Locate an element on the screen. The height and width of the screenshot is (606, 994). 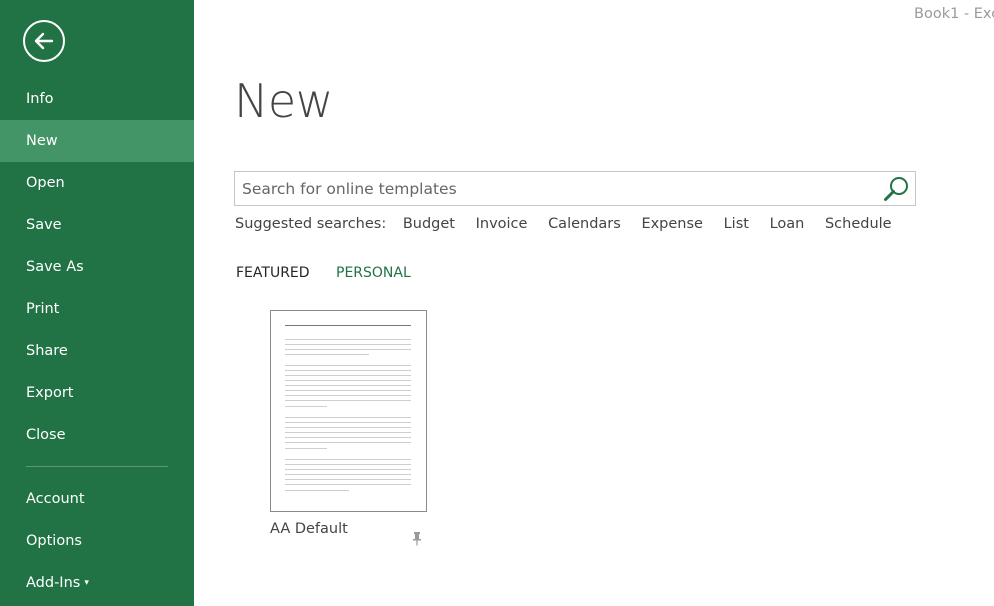
suggested-link-calendars: Calendars is located at coordinates (584, 224).